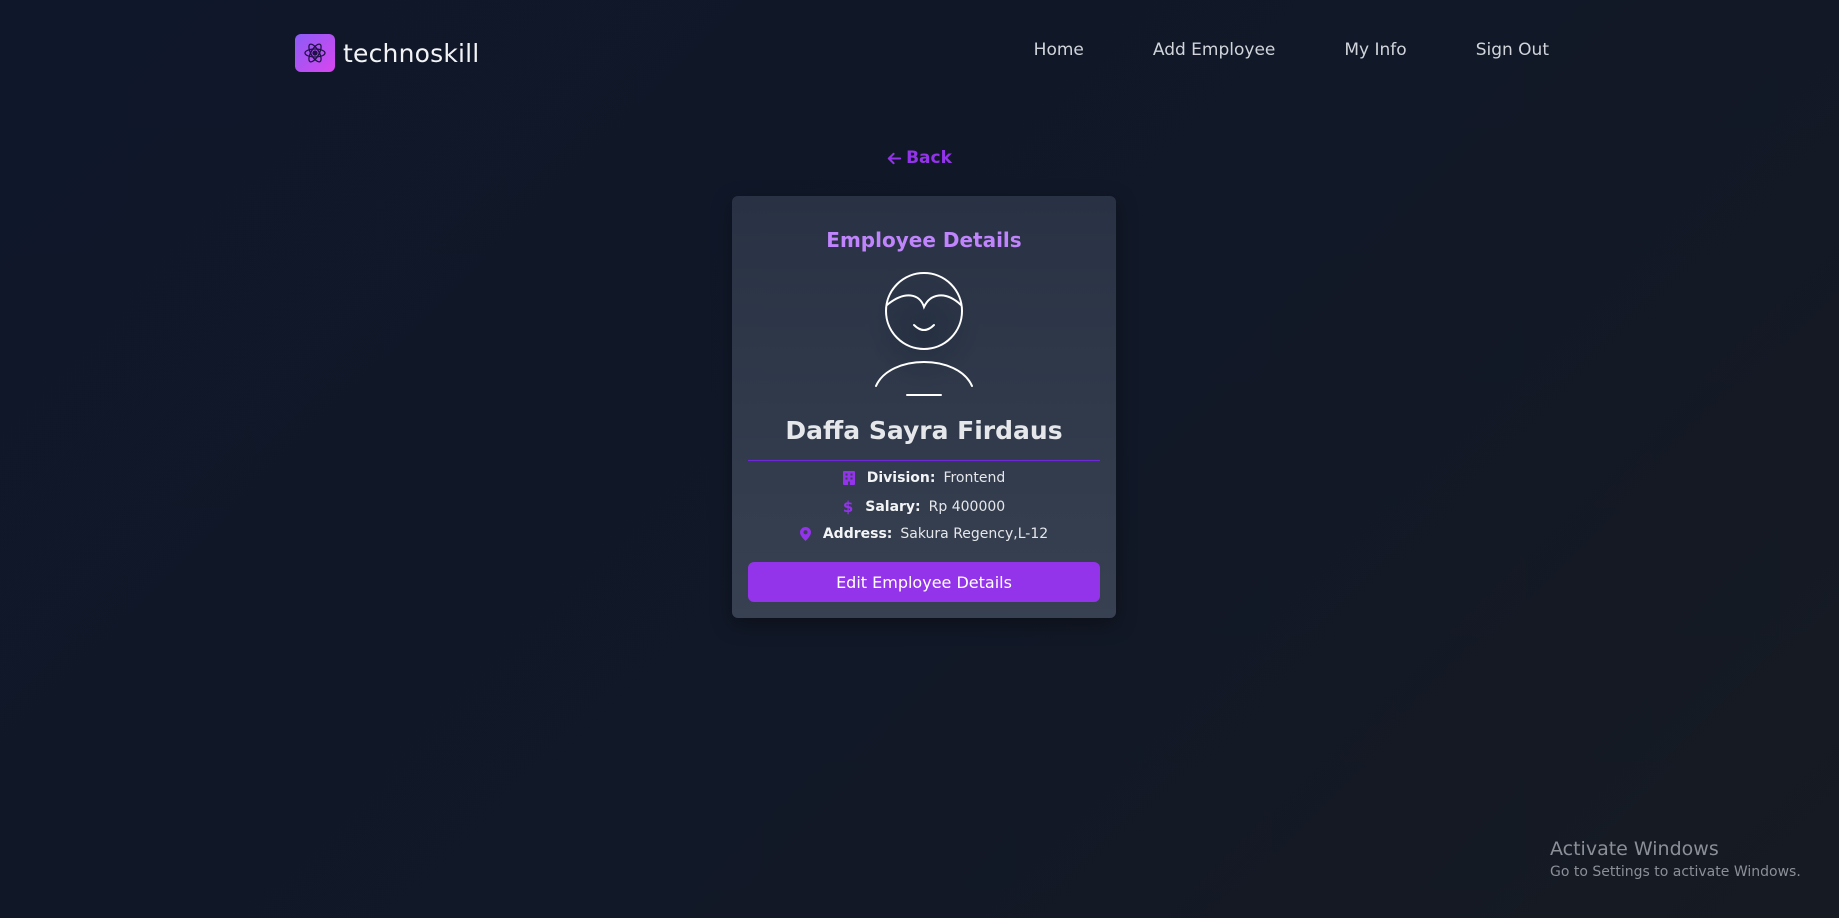 The height and width of the screenshot is (918, 1839). I want to click on arrow-left-icon, so click(894, 158).